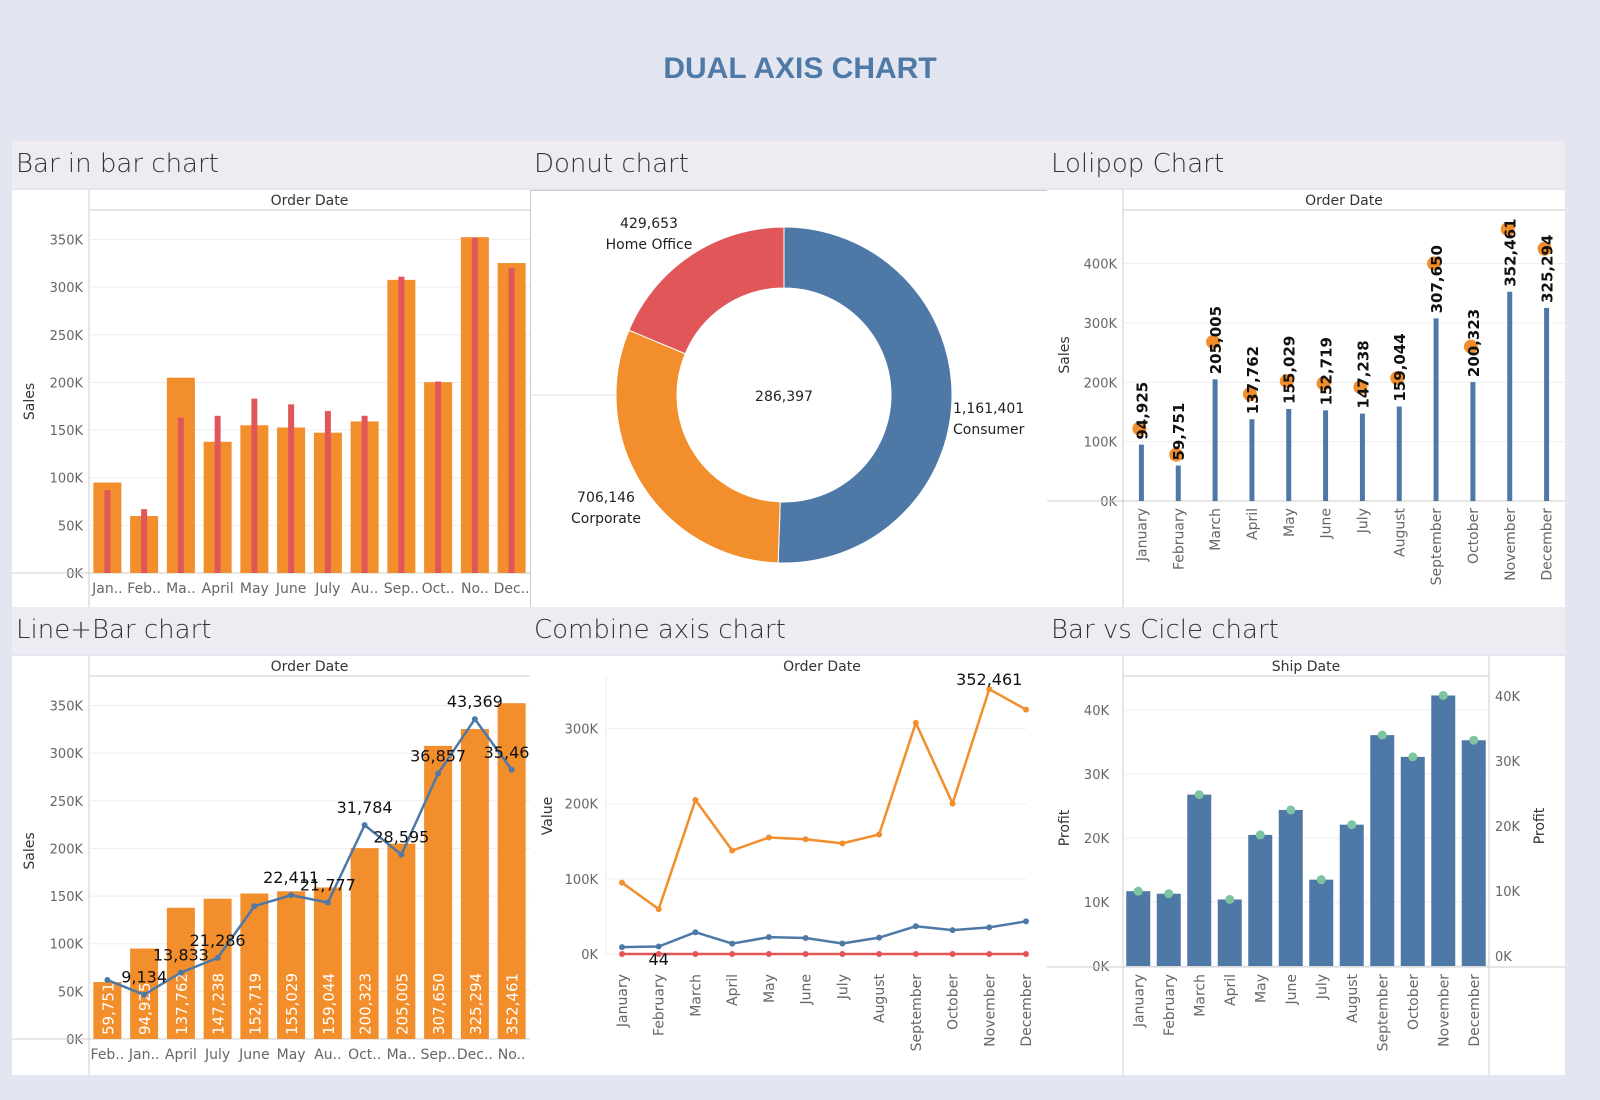 This screenshot has height=1100, width=1600. I want to click on x-tick-label: July, so click(327, 589).